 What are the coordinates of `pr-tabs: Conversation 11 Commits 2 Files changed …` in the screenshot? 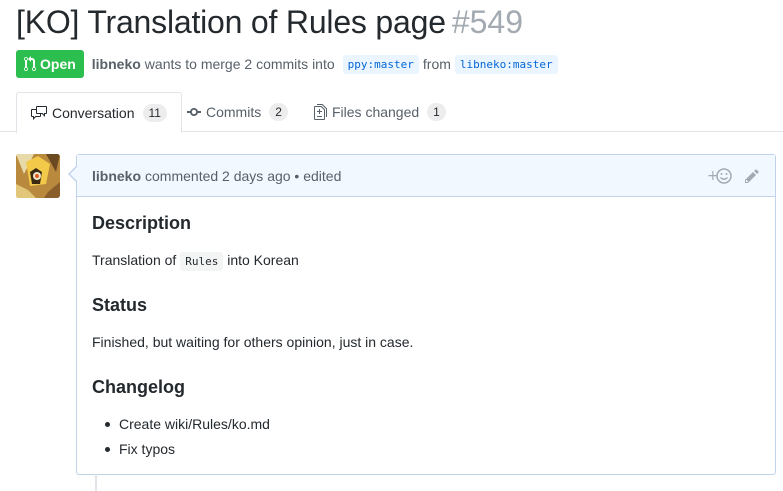 It's located at (391, 112).